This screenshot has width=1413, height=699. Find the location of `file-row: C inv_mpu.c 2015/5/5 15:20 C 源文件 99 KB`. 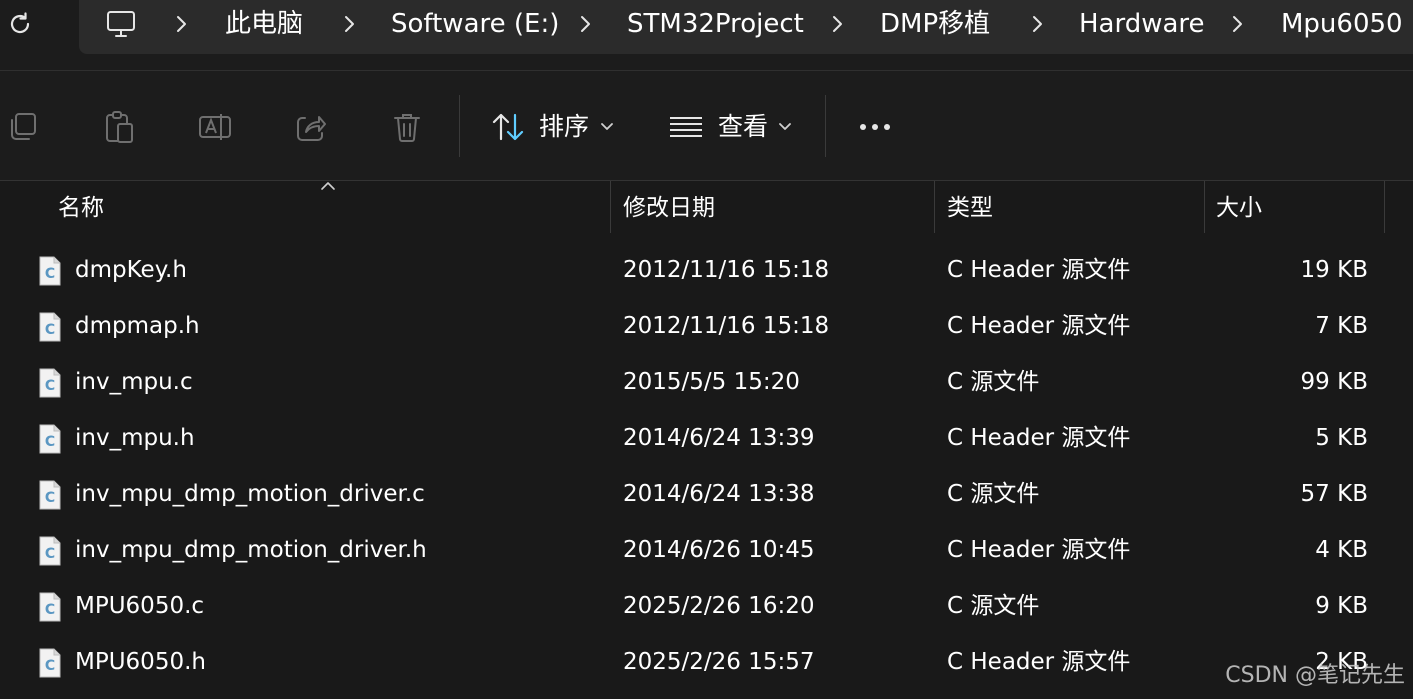

file-row: C inv_mpu.c 2015/5/5 15:20 C 源文件 99 KB is located at coordinates (706, 382).